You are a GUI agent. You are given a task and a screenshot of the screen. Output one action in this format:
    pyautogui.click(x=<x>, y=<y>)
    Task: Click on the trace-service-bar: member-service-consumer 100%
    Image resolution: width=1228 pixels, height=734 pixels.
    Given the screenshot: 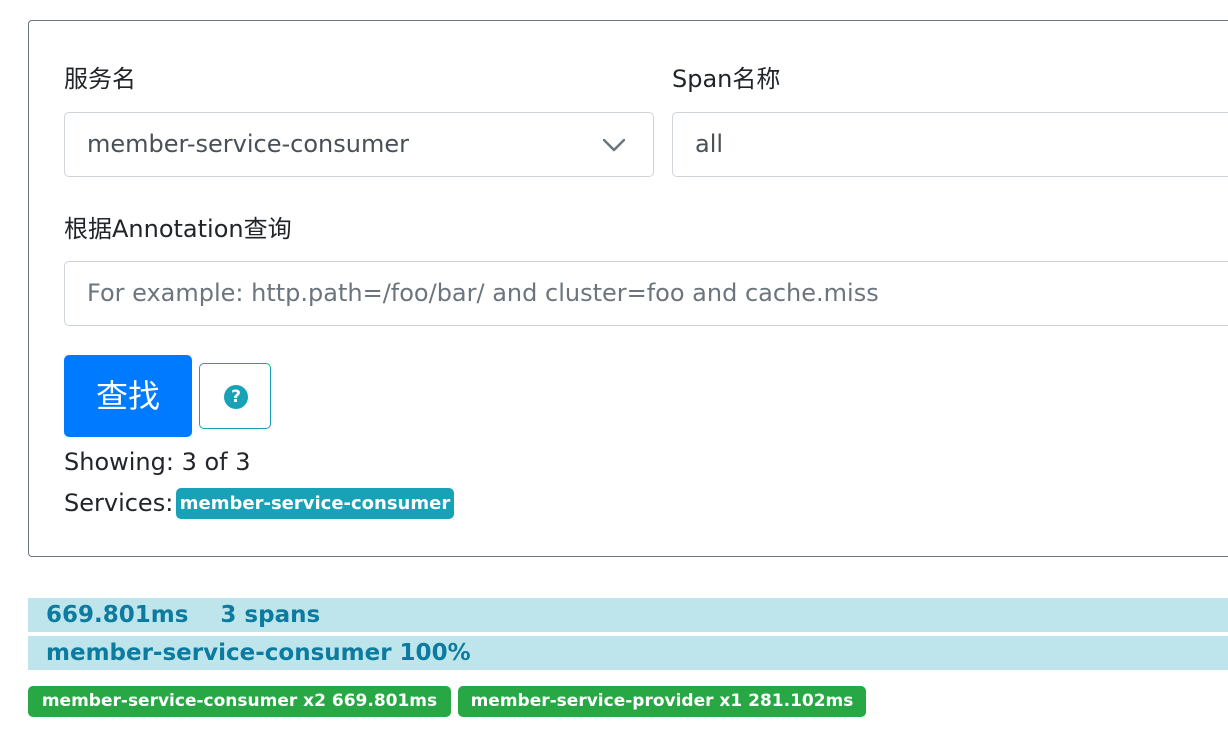 What is the action you would take?
    pyautogui.click(x=628, y=653)
    